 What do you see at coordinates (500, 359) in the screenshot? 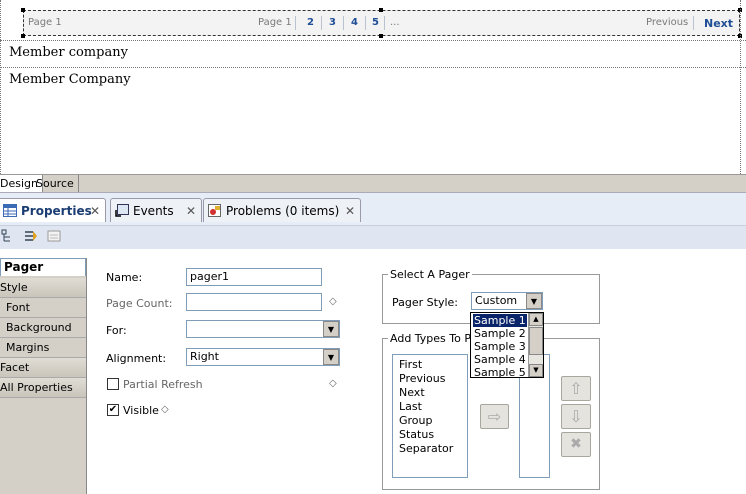
I see `dropdown-option-sample-4: Sample 4` at bounding box center [500, 359].